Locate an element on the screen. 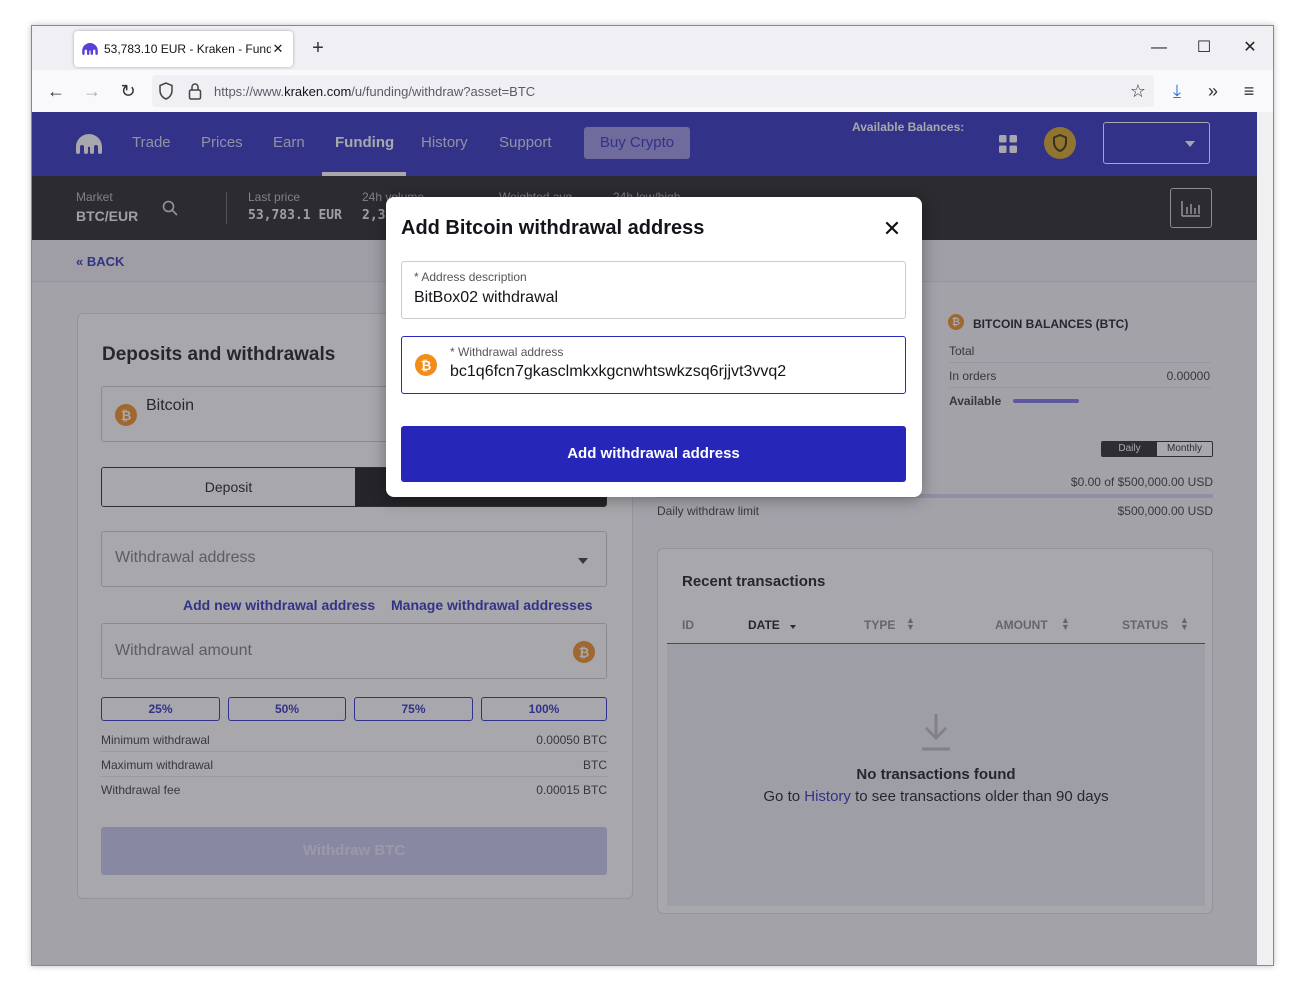 The width and height of the screenshot is (1308, 1001). withdrawal-address-label: * Withdrawal address is located at coordinates (507, 352).